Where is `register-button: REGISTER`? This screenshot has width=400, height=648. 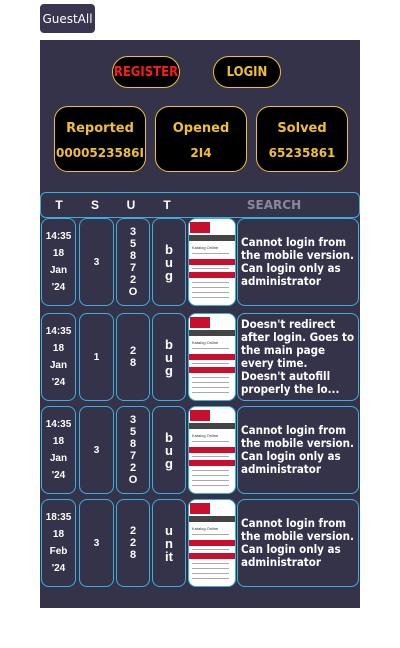 register-button: REGISTER is located at coordinates (146, 72).